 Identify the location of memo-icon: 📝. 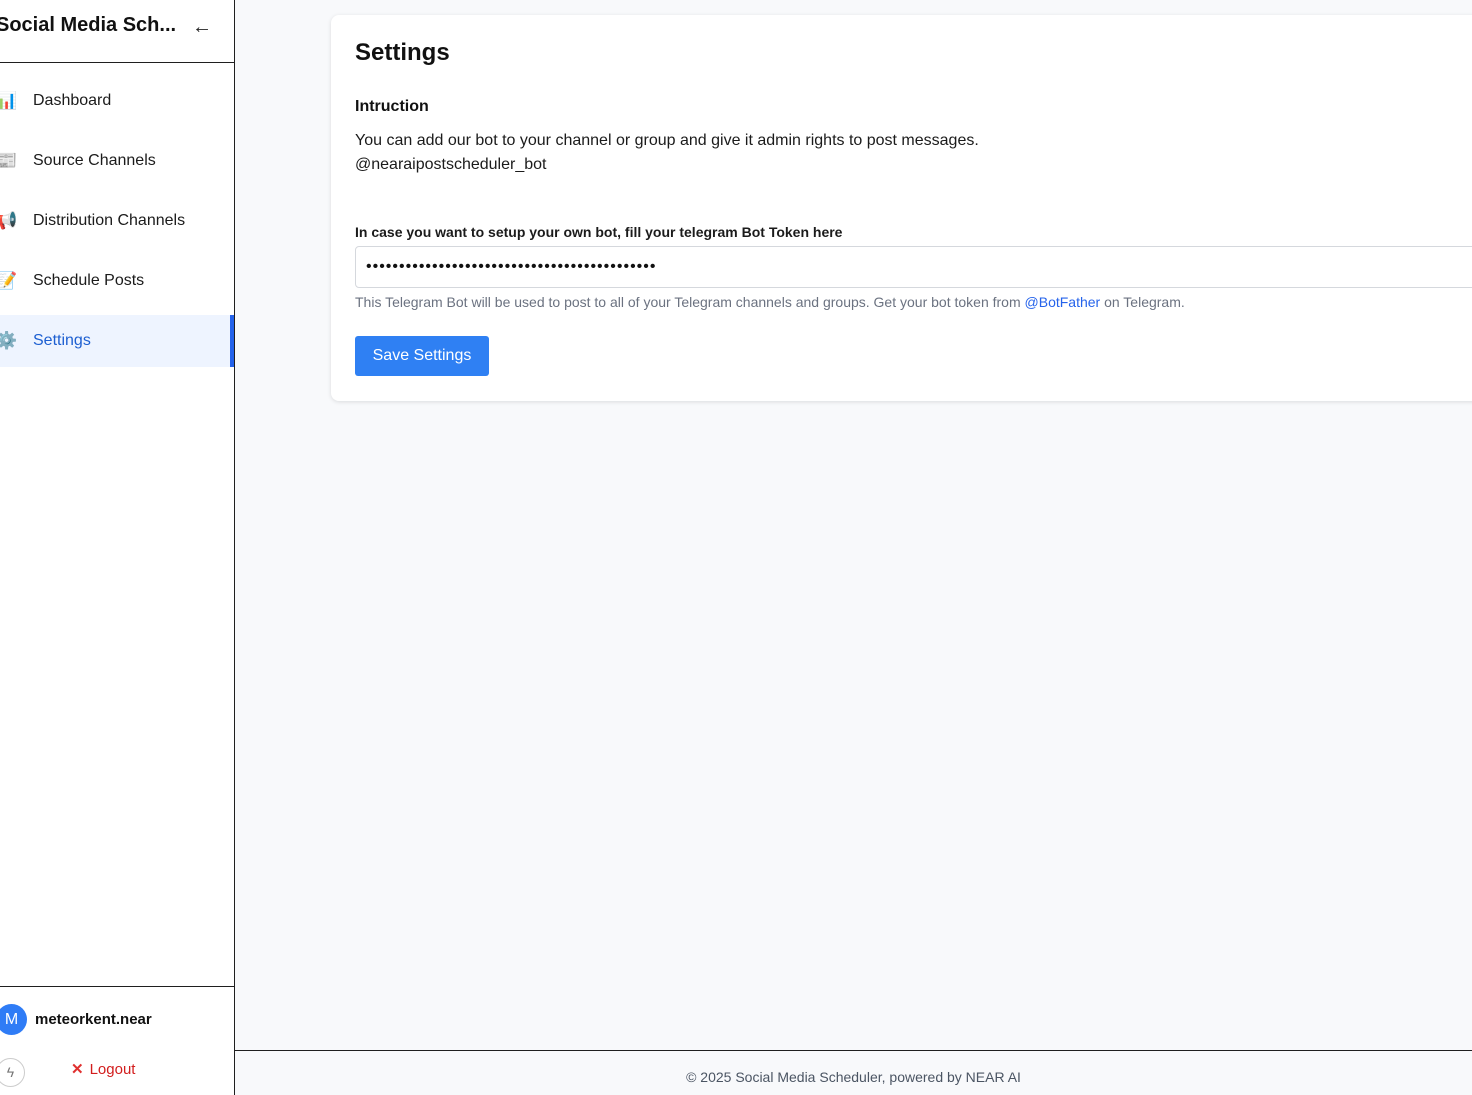
(9, 280).